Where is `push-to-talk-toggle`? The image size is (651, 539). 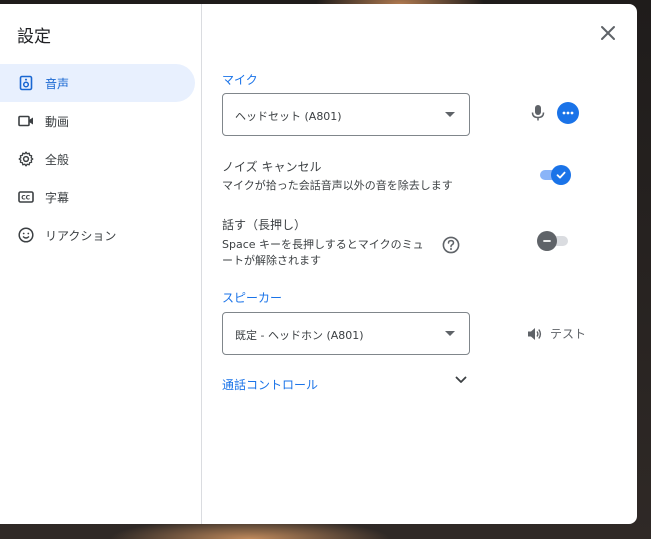
push-to-talk-toggle is located at coordinates (554, 241).